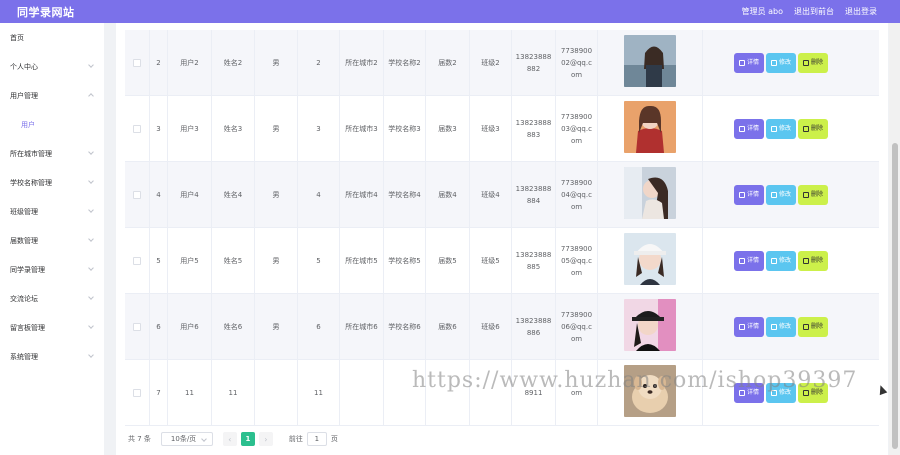 The width and height of the screenshot is (900, 455). I want to click on cell-phone: 13823888885, so click(534, 260).